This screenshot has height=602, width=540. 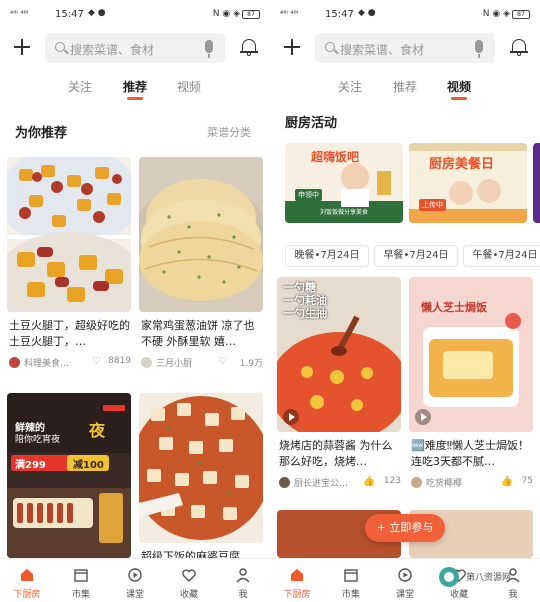 I want to click on video-card: 懒人芝士焗饭 🆕难度‼懒人芝士焗饭！连吃3天都不腻… 吃货椰椰 👍 75, so click(x=471, y=386).